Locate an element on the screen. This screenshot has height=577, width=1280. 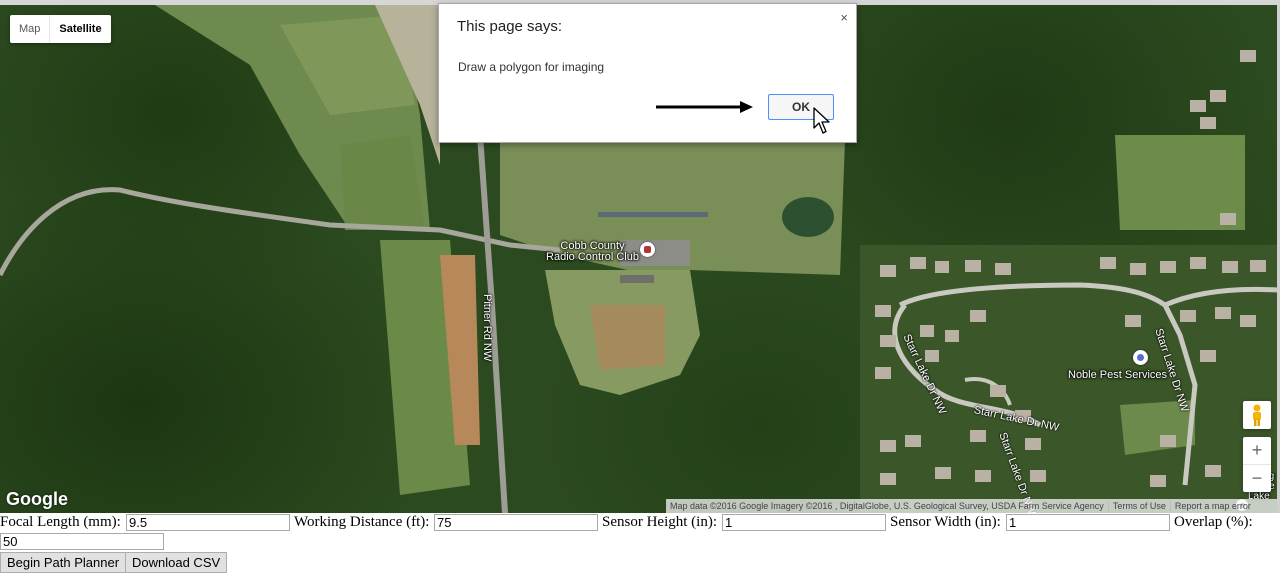
road-west is located at coordinates (280, 232).